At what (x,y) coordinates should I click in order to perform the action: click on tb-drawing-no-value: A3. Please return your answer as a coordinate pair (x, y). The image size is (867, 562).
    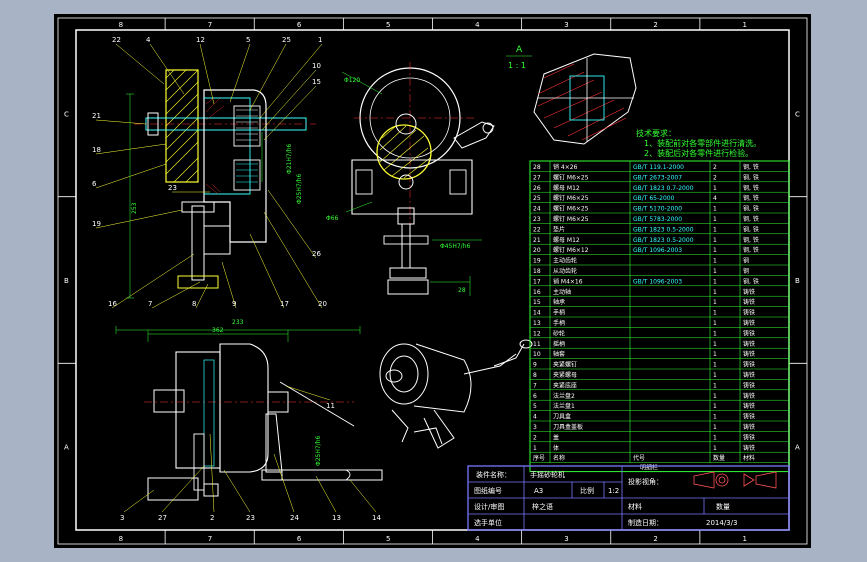
    Looking at the image, I should click on (538, 491).